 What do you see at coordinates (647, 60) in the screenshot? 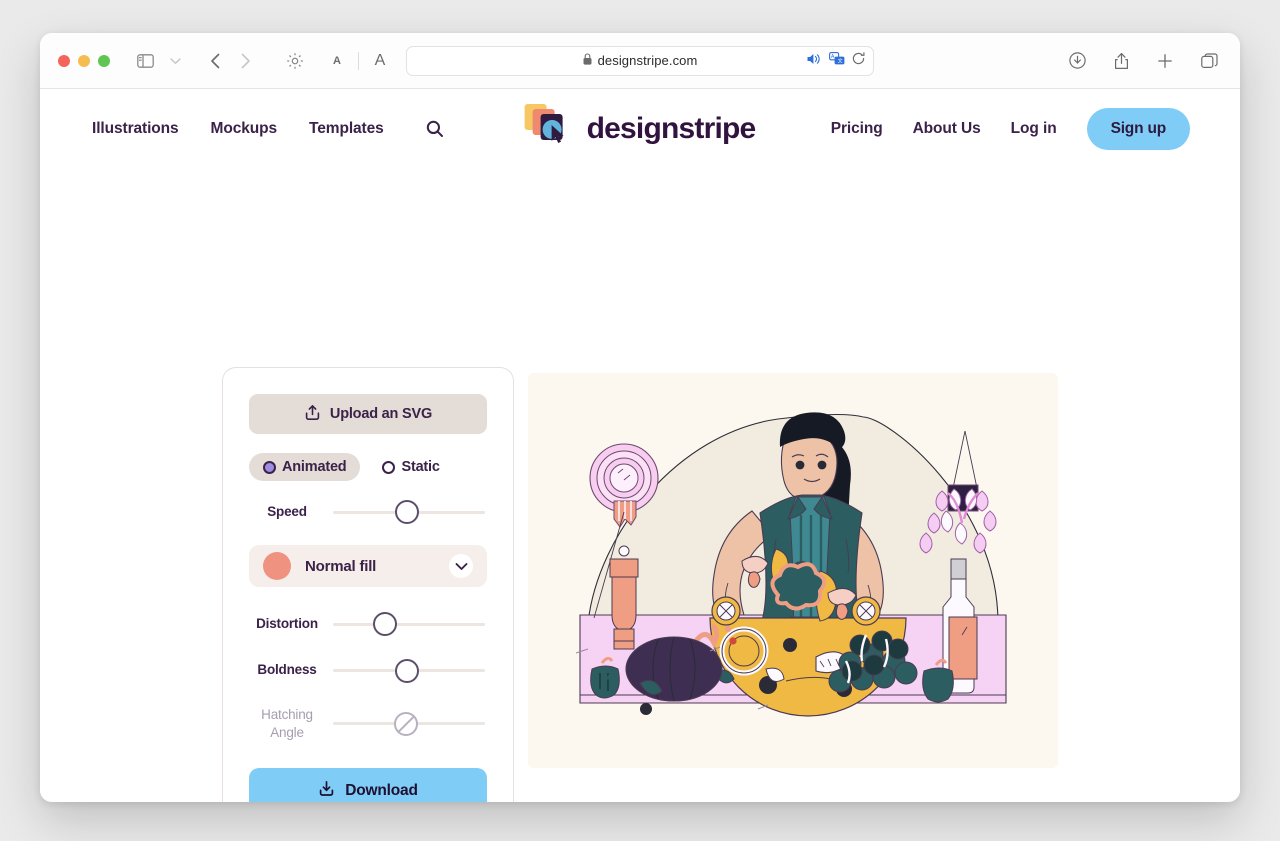
I see `url-text: designstripe.com` at bounding box center [647, 60].